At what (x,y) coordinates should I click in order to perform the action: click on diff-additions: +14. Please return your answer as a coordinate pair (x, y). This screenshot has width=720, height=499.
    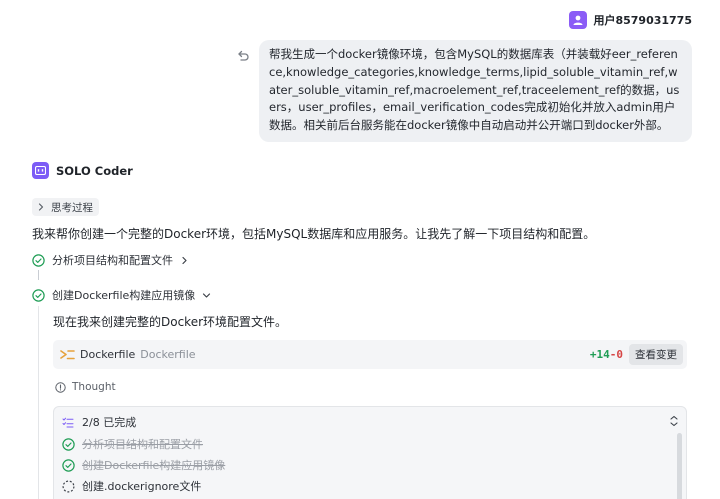
    Looking at the image, I should click on (599, 354).